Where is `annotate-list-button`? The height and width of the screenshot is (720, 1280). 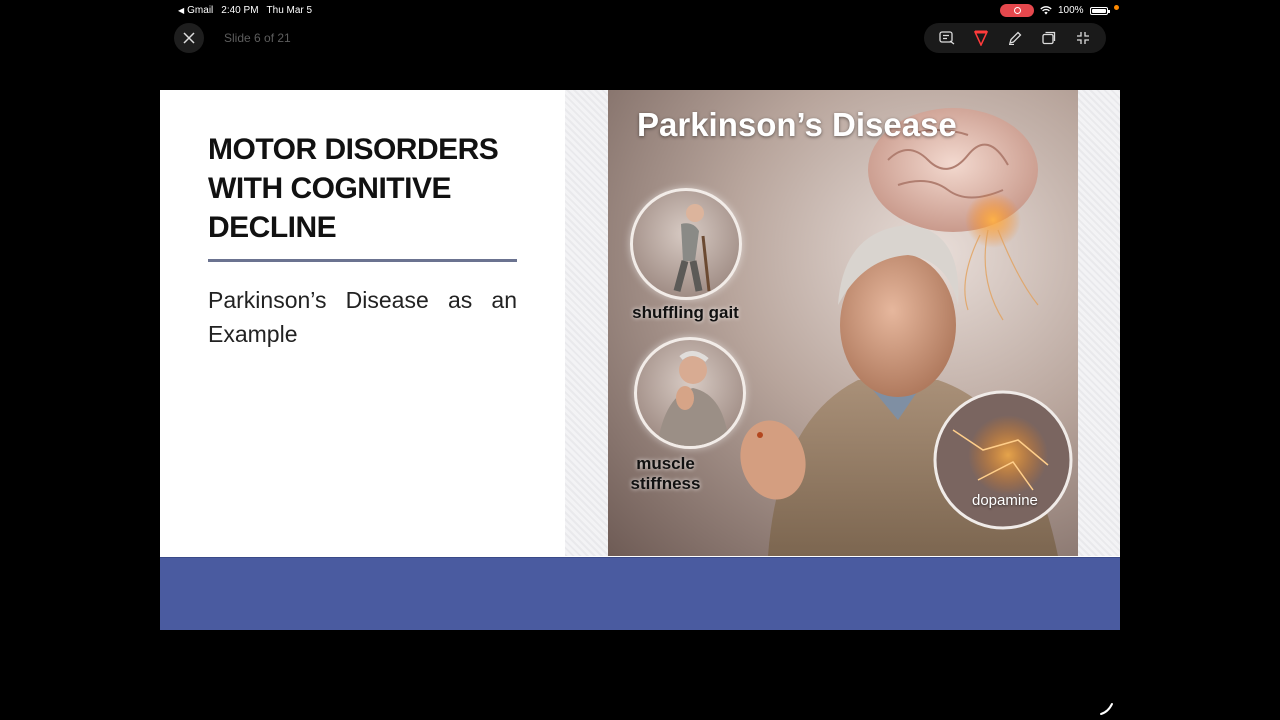 annotate-list-button is located at coordinates (947, 38).